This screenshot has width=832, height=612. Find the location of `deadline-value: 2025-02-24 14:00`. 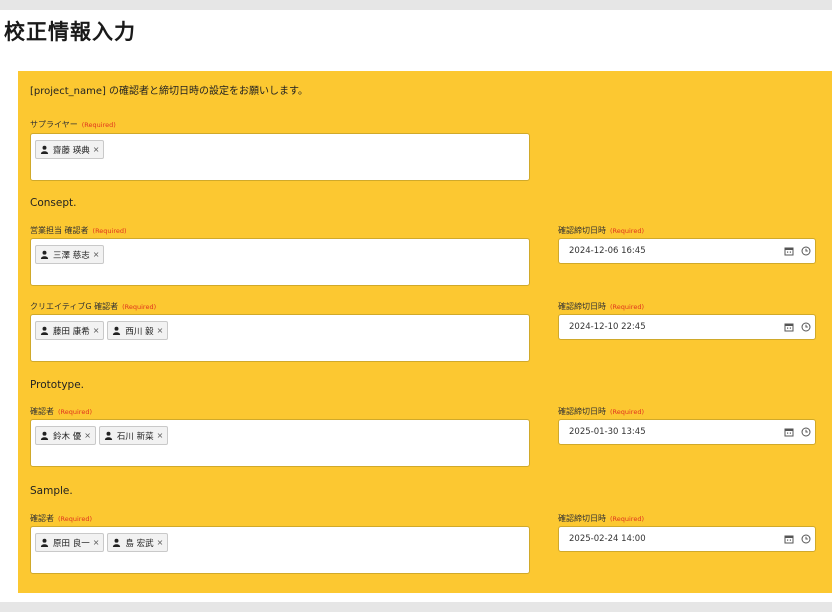

deadline-value: 2025-02-24 14:00 is located at coordinates (607, 539).